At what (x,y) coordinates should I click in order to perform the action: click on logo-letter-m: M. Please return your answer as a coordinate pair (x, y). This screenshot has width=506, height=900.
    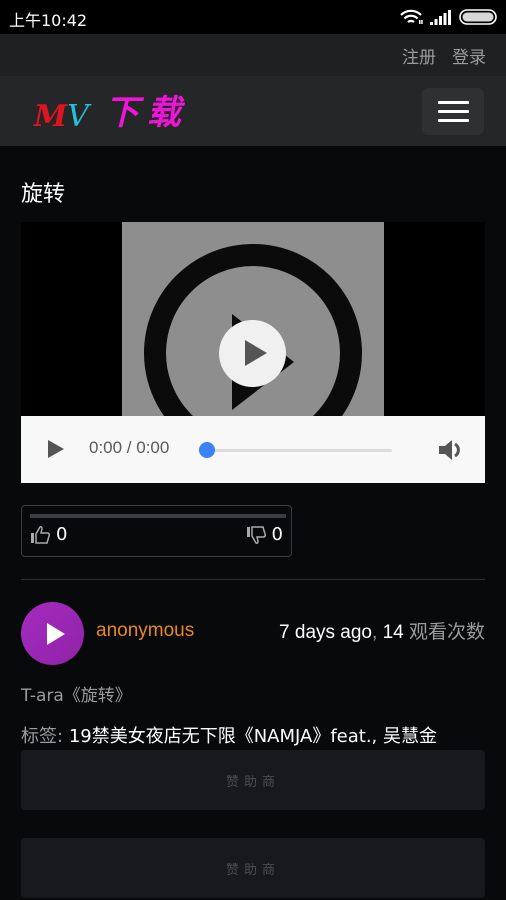
    Looking at the image, I should click on (51, 116).